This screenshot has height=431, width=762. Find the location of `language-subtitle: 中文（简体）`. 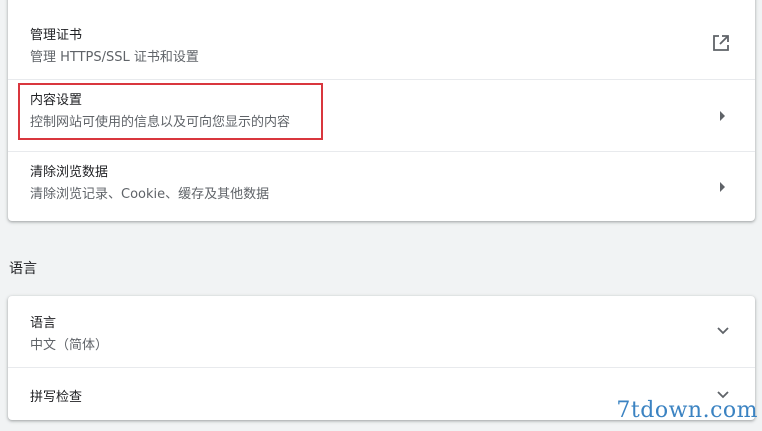

language-subtitle: 中文（简体） is located at coordinates (69, 345).